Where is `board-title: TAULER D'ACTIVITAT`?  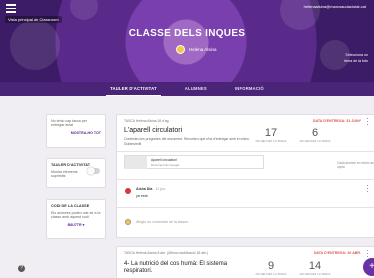 board-title: TAULER D'ACTIVITAT is located at coordinates (71, 165).